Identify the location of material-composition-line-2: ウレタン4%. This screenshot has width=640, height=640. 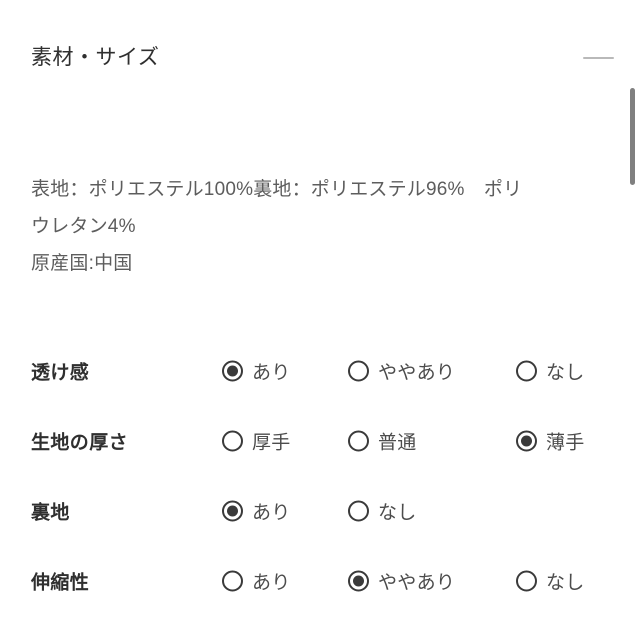
(83, 226).